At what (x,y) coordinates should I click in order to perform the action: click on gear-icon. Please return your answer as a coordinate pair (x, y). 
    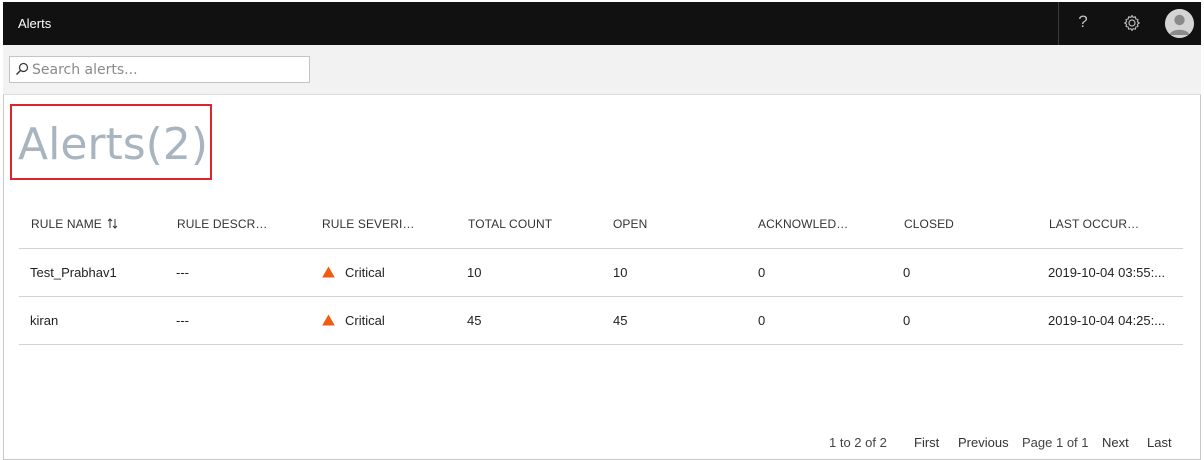
    Looking at the image, I should click on (1132, 23).